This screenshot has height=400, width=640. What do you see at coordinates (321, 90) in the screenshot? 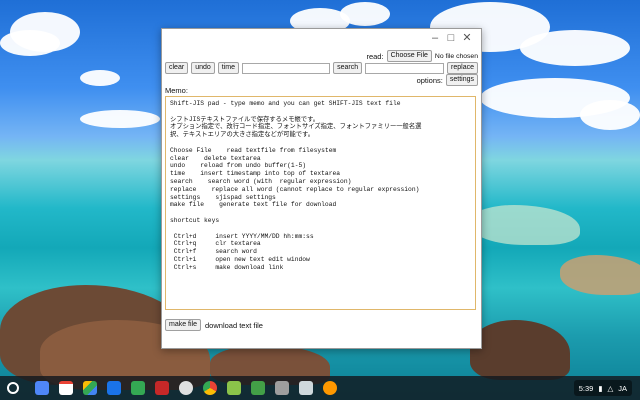
I see `memo-label-row: Memo:` at bounding box center [321, 90].